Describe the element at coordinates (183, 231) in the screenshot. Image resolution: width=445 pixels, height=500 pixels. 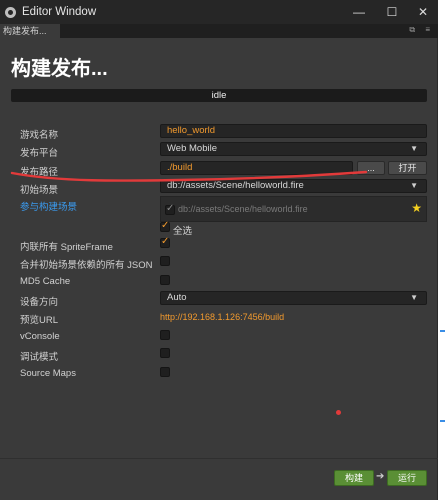
I see `select-all-label: 全选` at that location.